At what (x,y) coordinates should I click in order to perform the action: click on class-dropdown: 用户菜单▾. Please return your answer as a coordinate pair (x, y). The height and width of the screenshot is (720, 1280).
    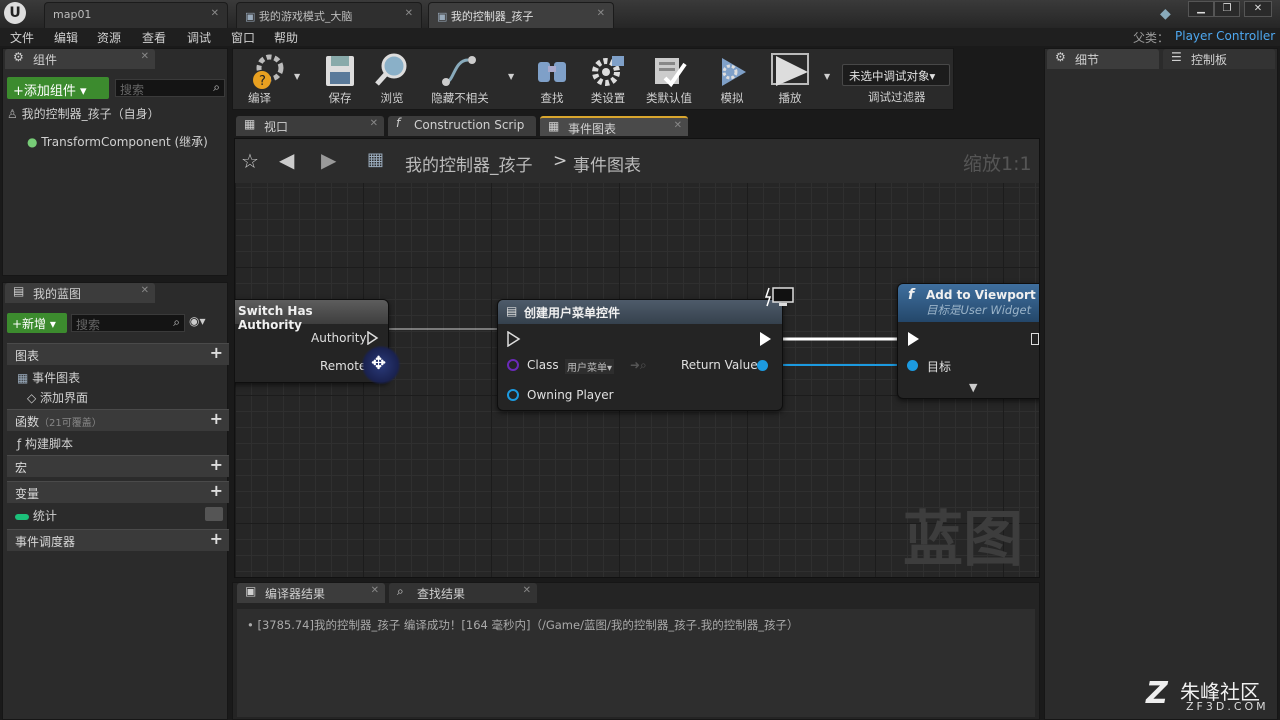
    Looking at the image, I should click on (590, 366).